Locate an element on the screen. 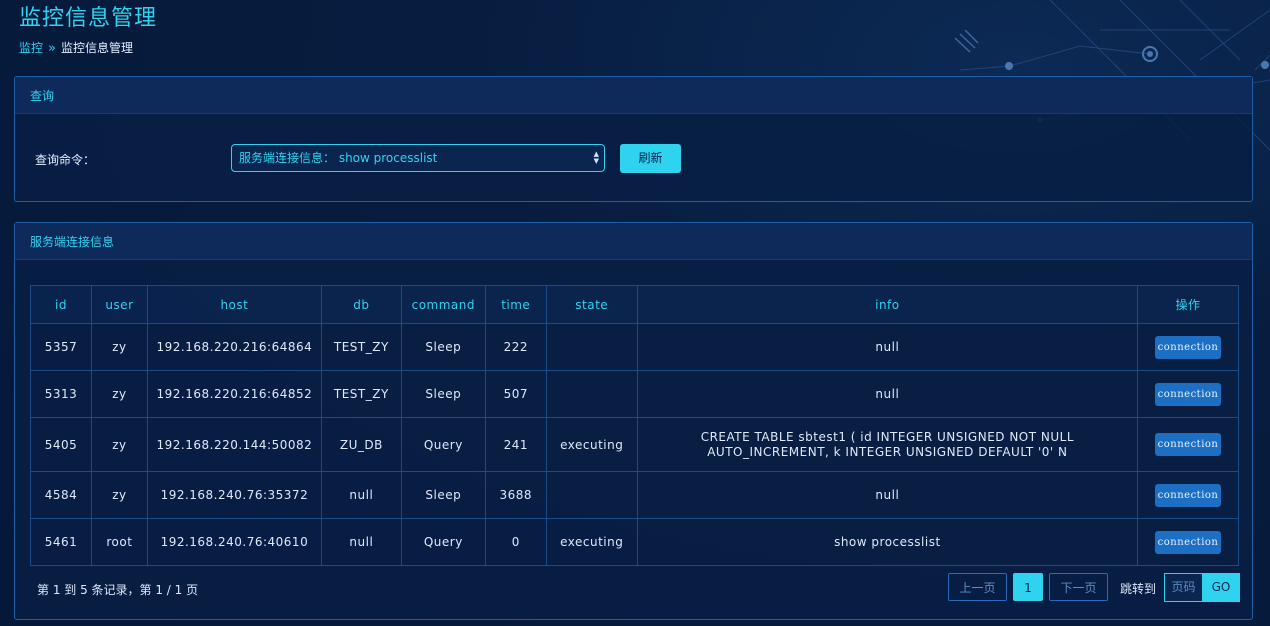 This screenshot has height=626, width=1270. breadcrumb-current: 监控信息管理 is located at coordinates (96, 48).